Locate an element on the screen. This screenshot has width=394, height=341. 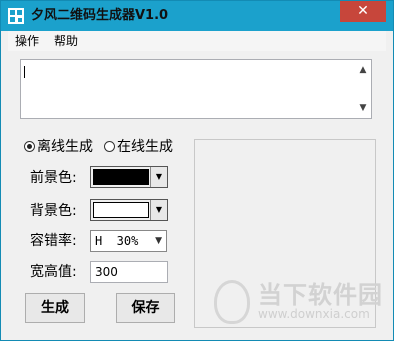
title-bar: 夕风二维码生成器V1.0 ✕ is located at coordinates (197, 16).